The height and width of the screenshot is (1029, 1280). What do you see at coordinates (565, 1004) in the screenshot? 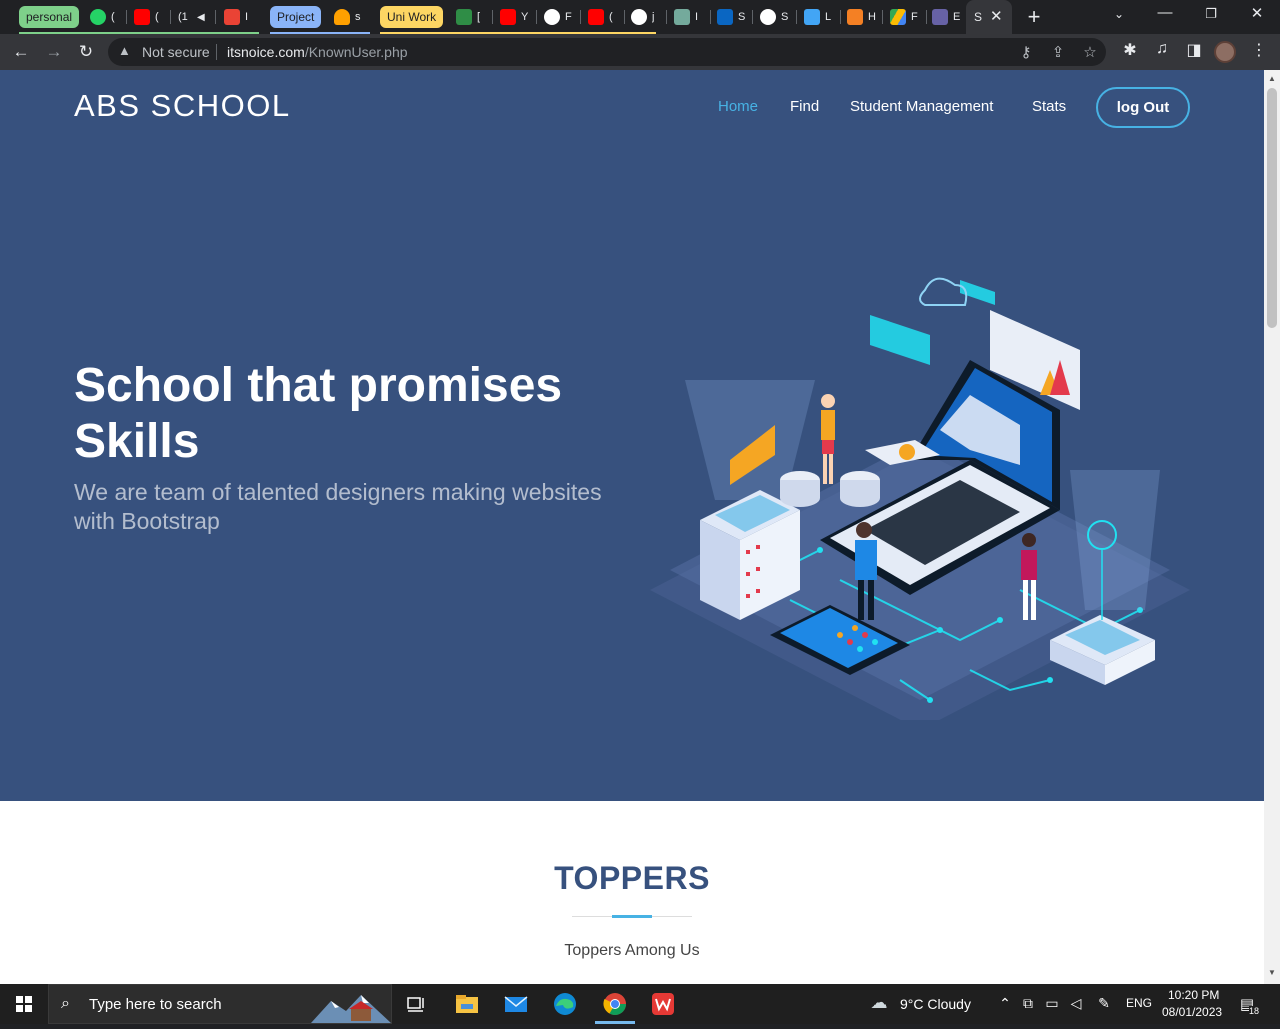
I see `edge-icon` at bounding box center [565, 1004].